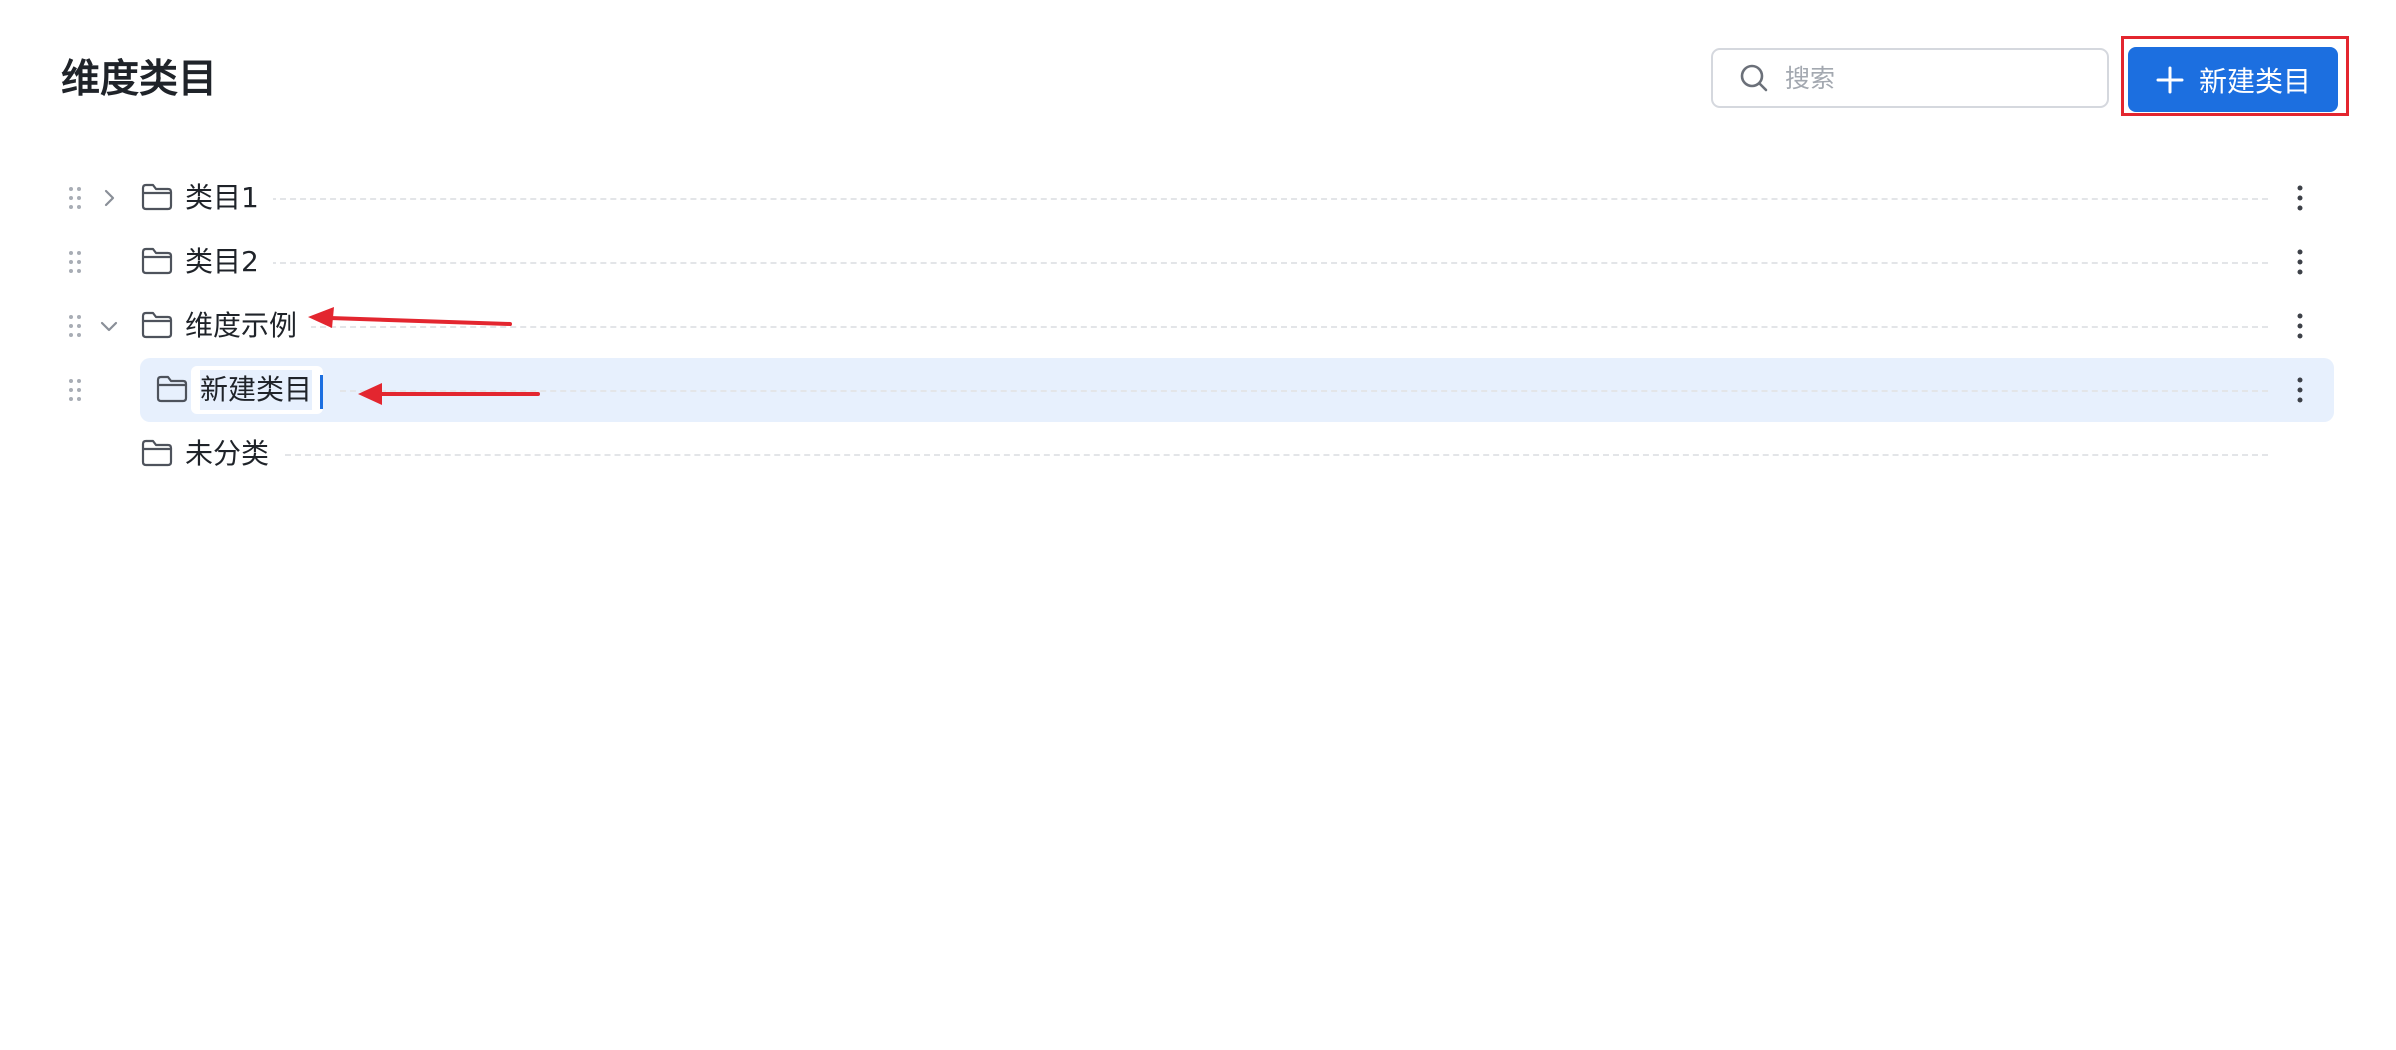 Image resolution: width=2396 pixels, height=1050 pixels. What do you see at coordinates (424, 356) in the screenshot?
I see `annotation-arrows` at bounding box center [424, 356].